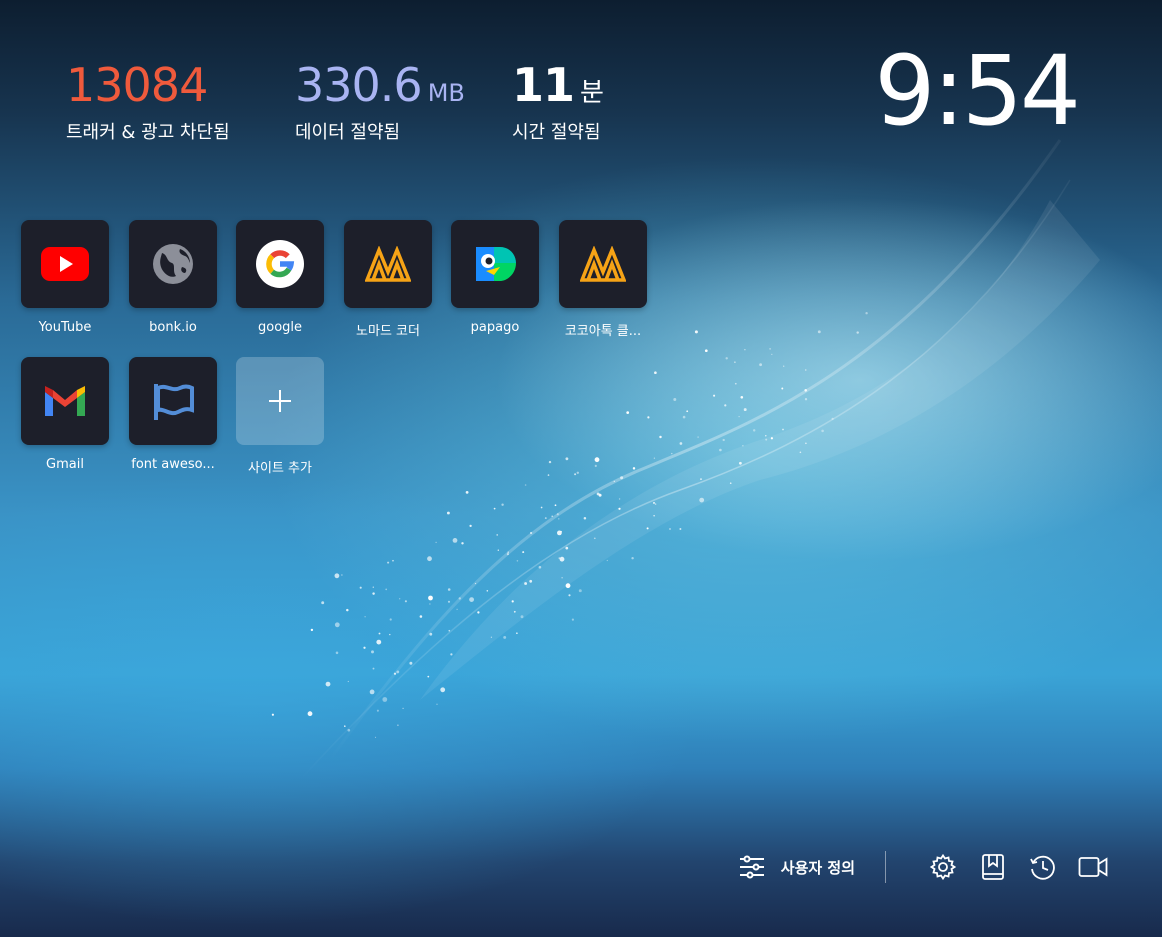 This screenshot has height=937, width=1162. I want to click on customize-button: 사용자 정의, so click(812, 867).